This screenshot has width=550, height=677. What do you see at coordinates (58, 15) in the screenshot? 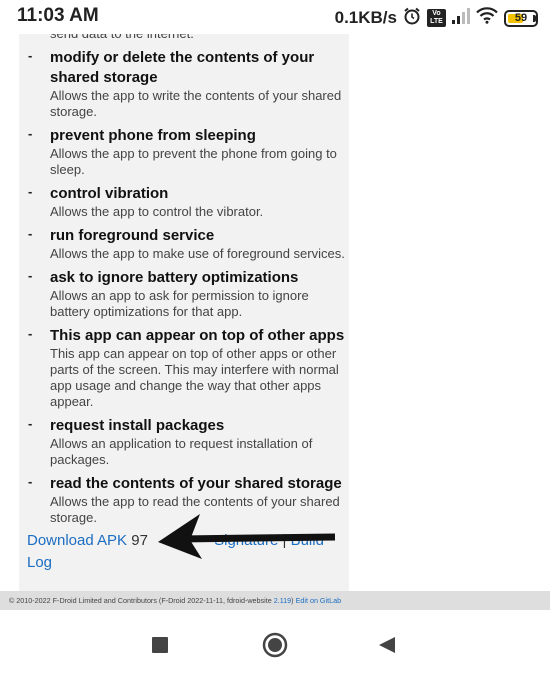
I see `status-time: 11:03 AM` at bounding box center [58, 15].